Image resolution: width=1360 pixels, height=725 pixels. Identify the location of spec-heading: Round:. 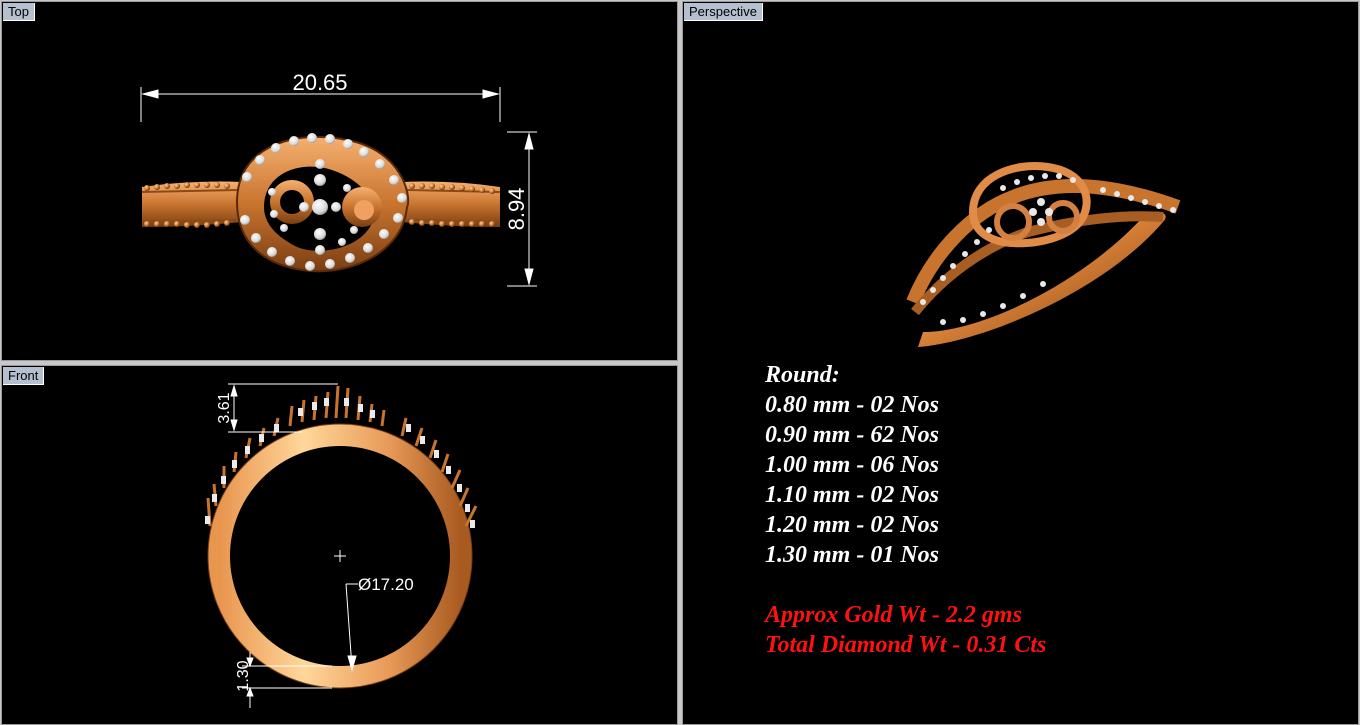
(802, 375).